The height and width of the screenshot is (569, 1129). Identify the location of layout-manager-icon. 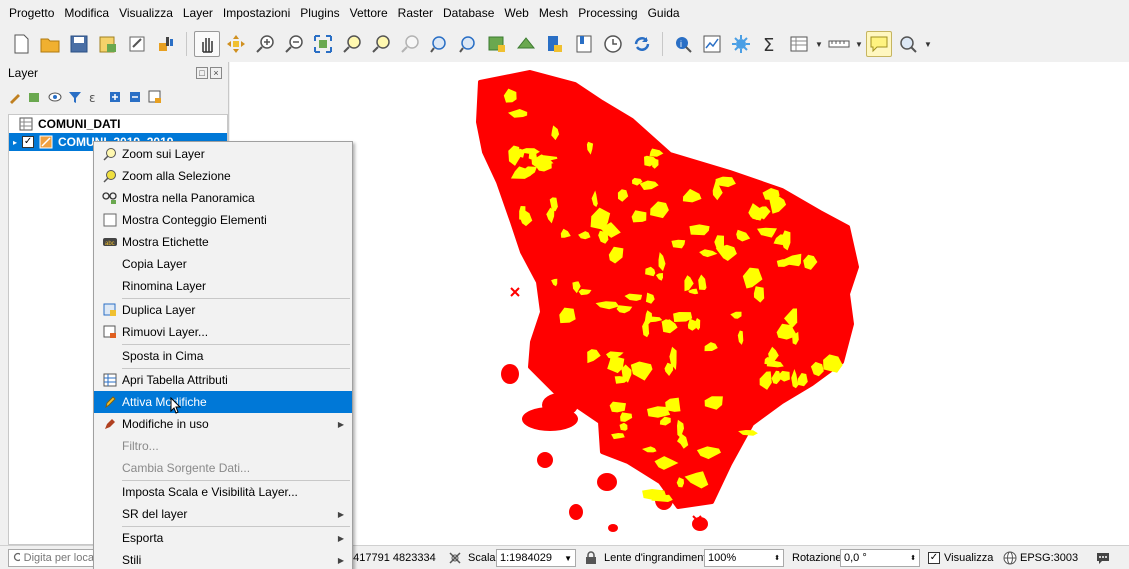
(137, 44).